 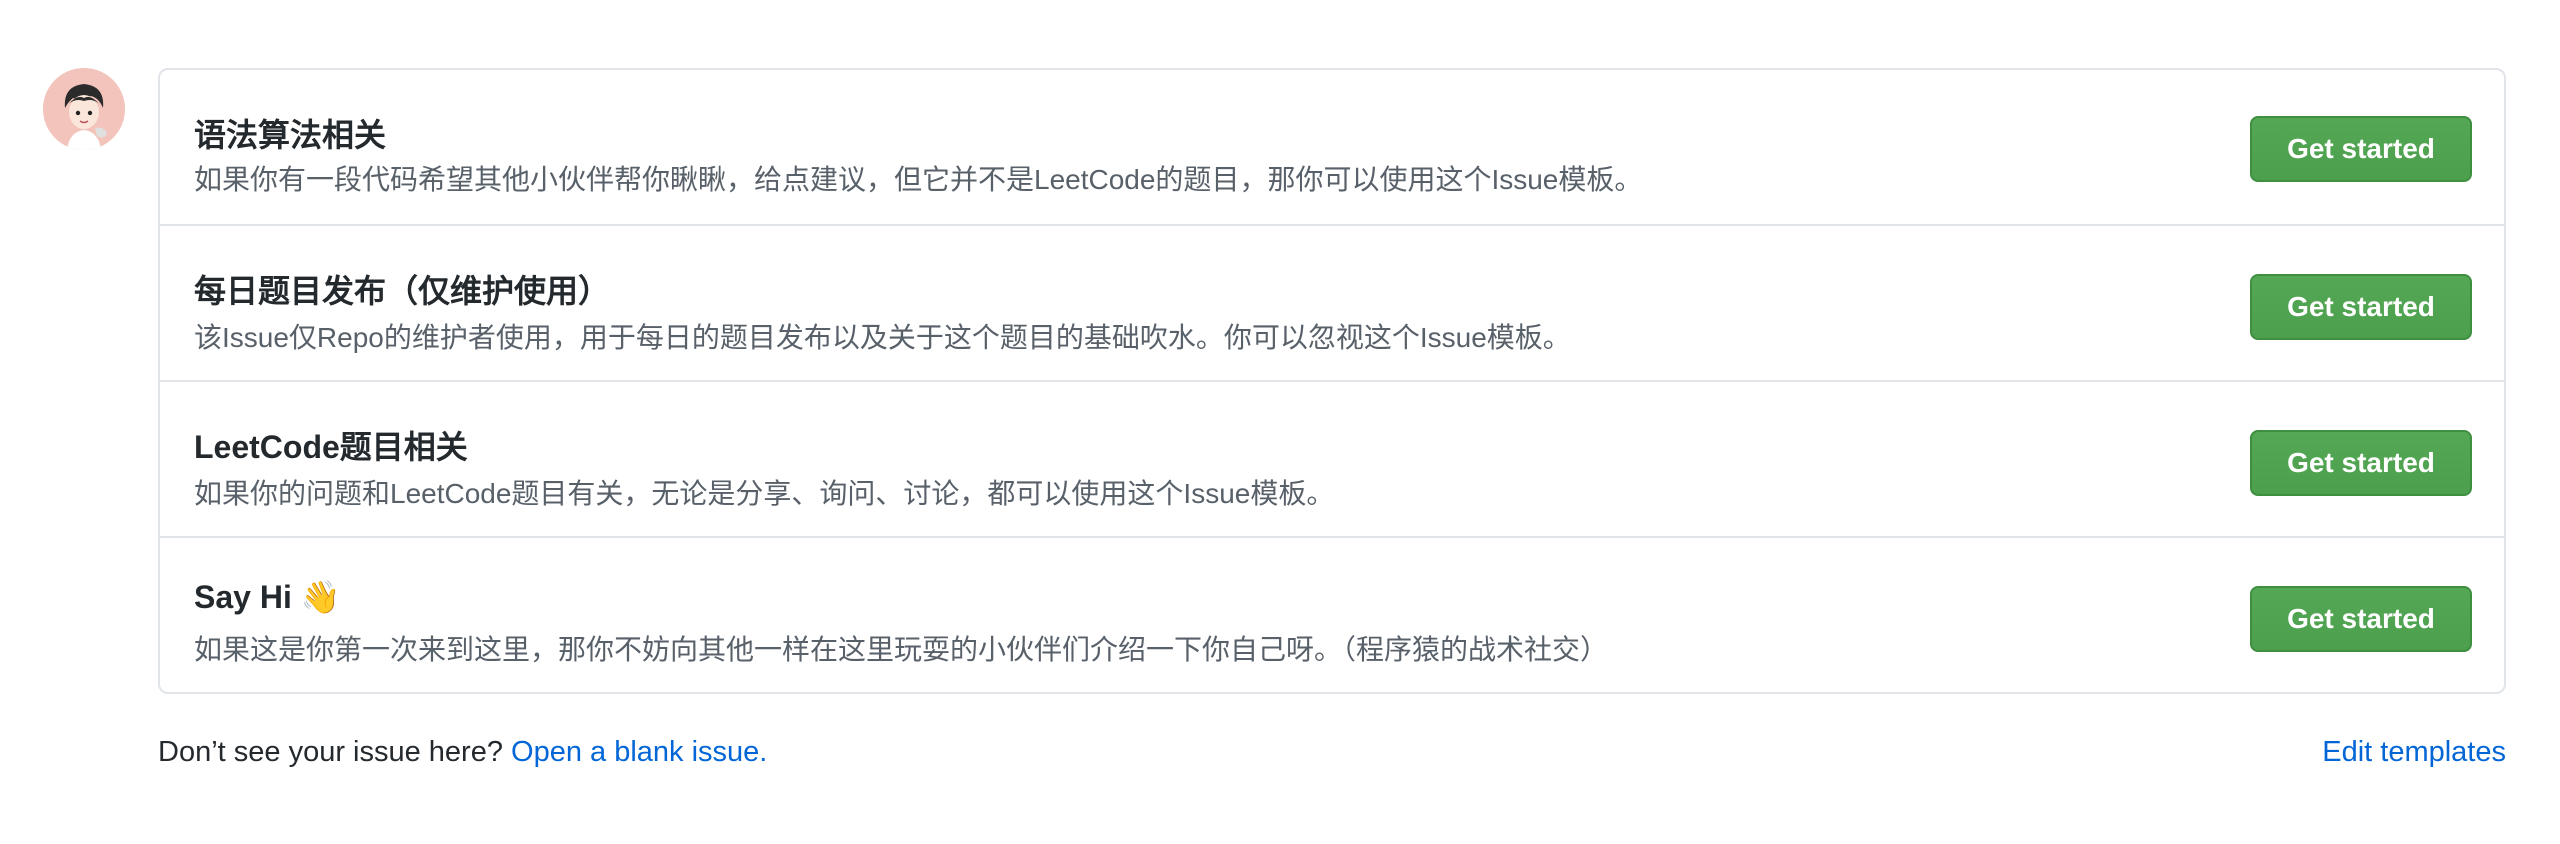 I want to click on avatar, so click(x=84, y=109).